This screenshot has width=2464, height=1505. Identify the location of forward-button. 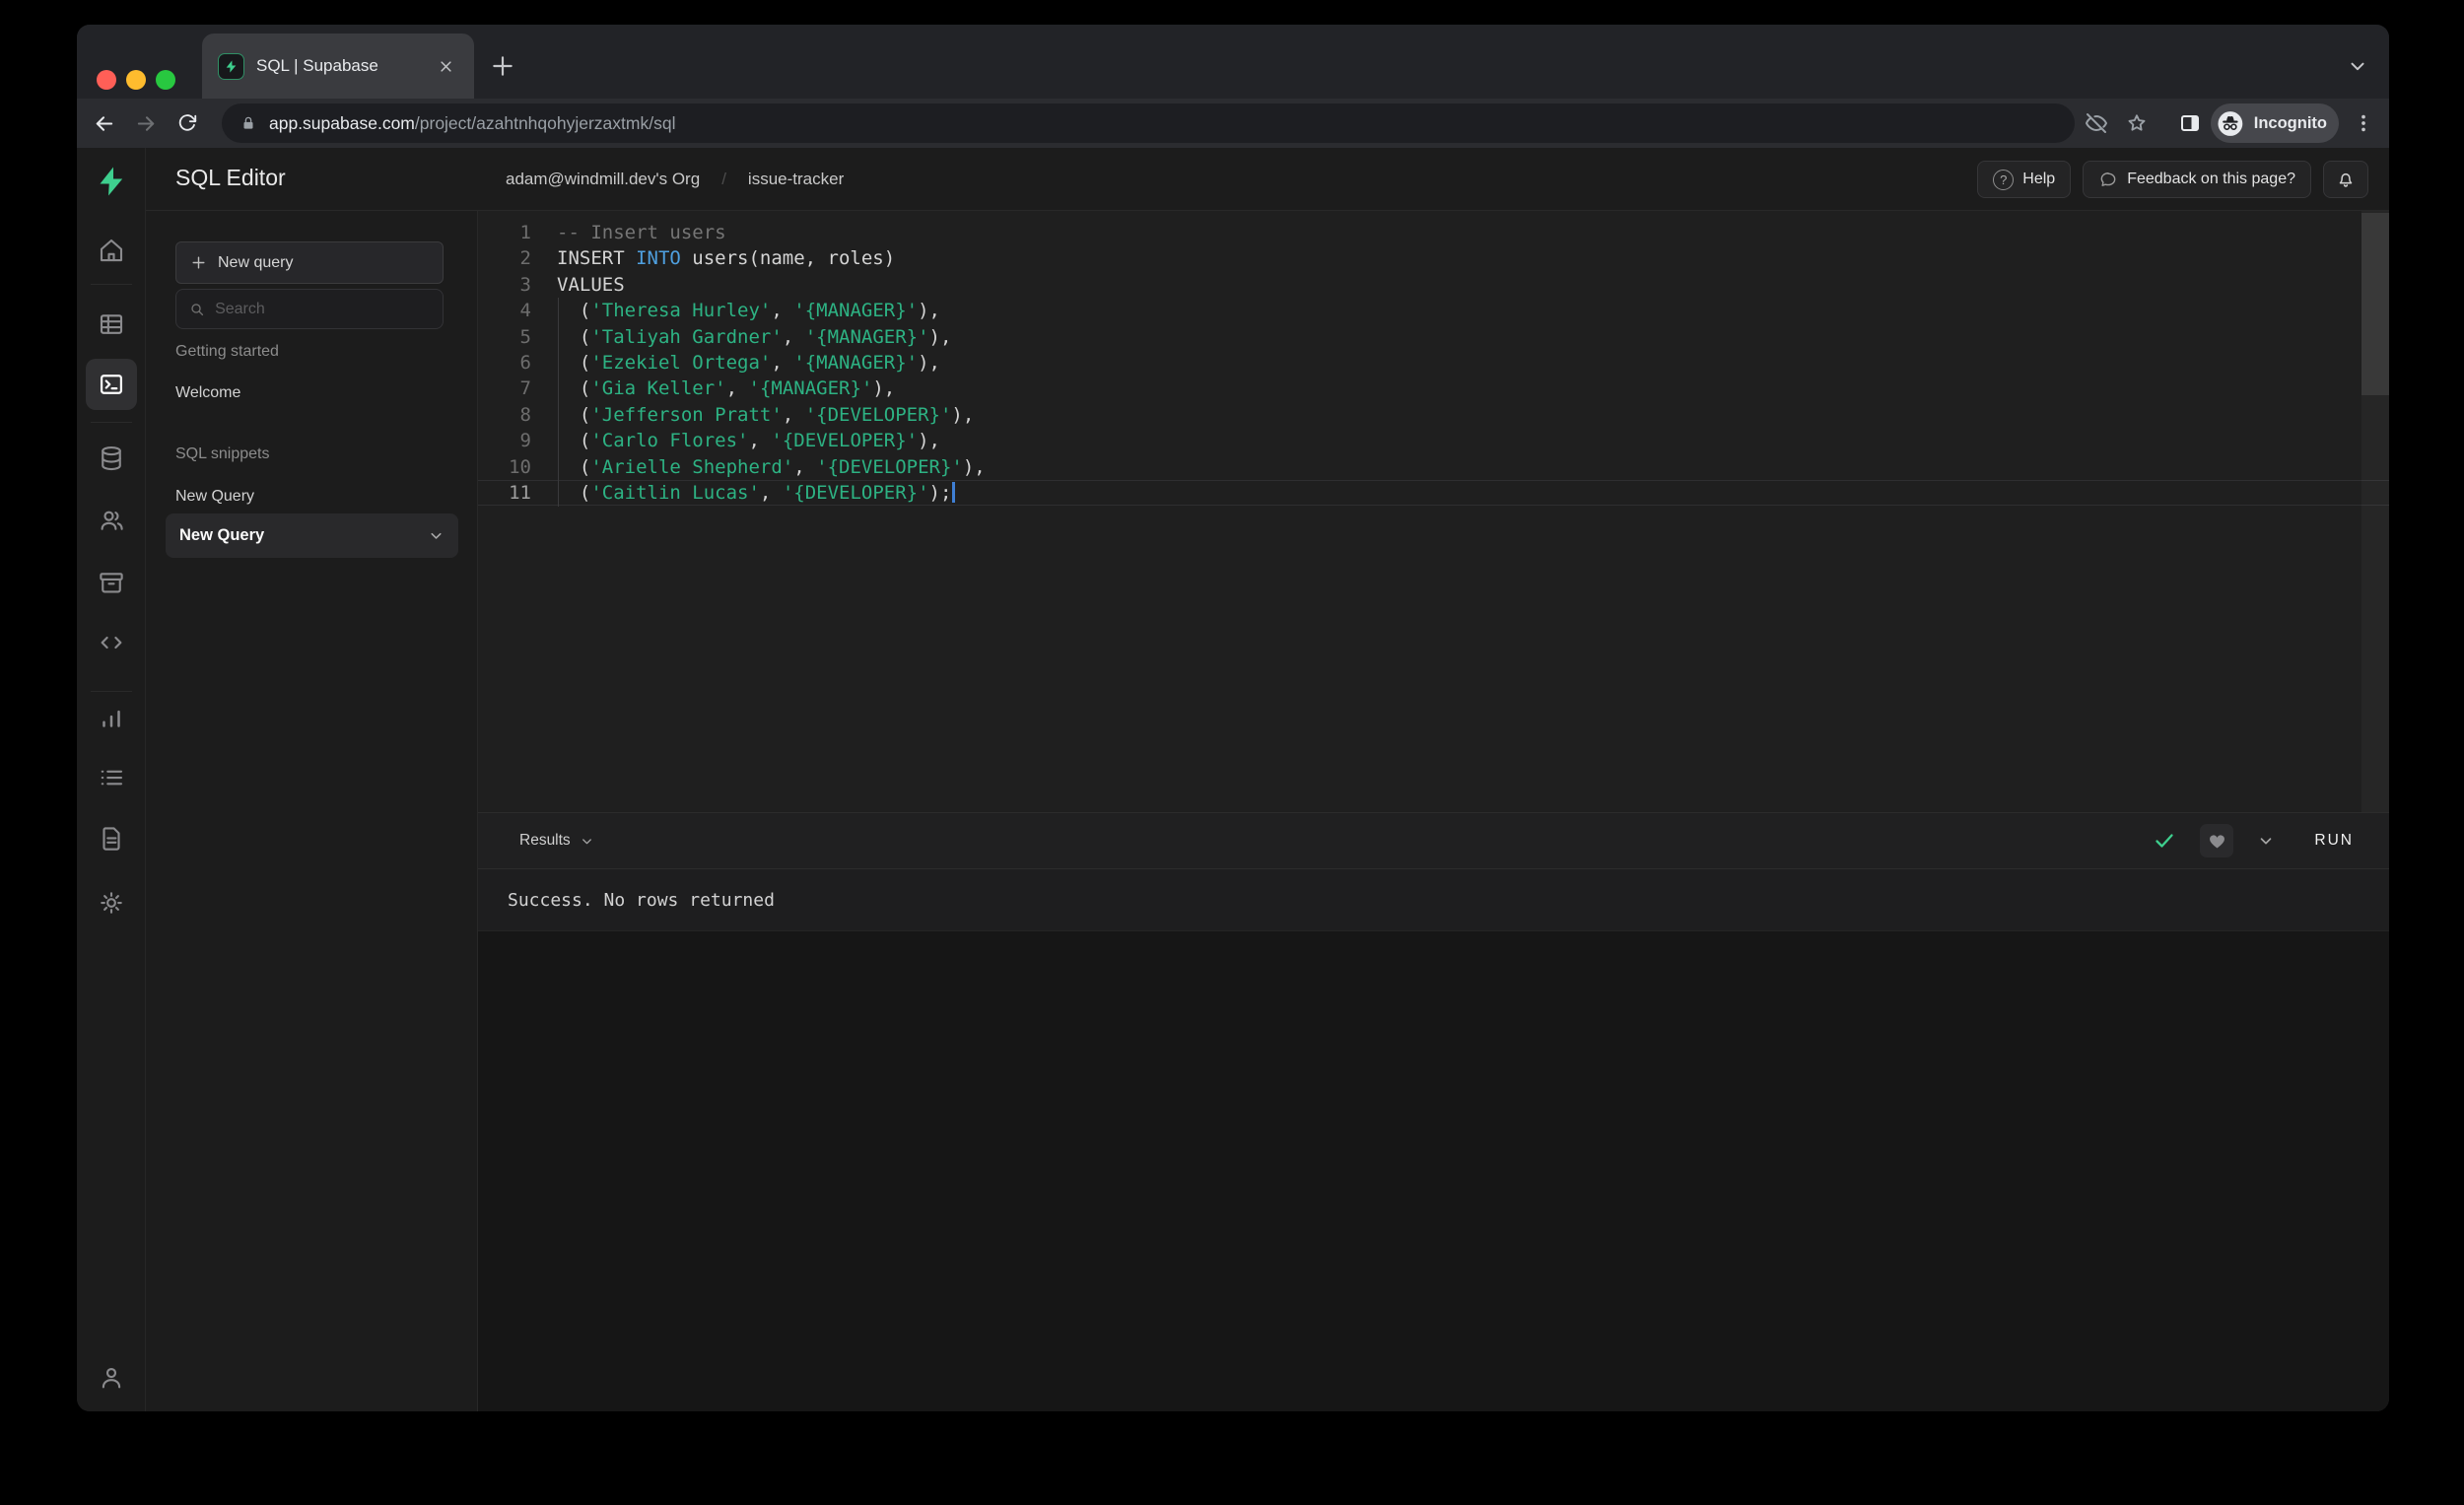
(146, 123).